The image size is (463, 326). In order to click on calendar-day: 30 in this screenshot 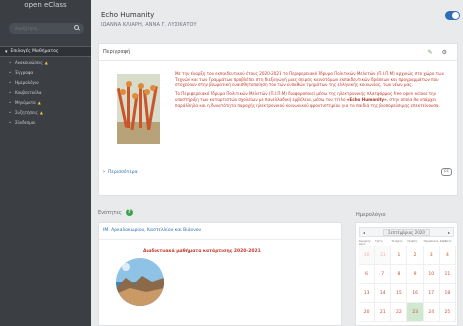, I will do `click(367, 255)`.